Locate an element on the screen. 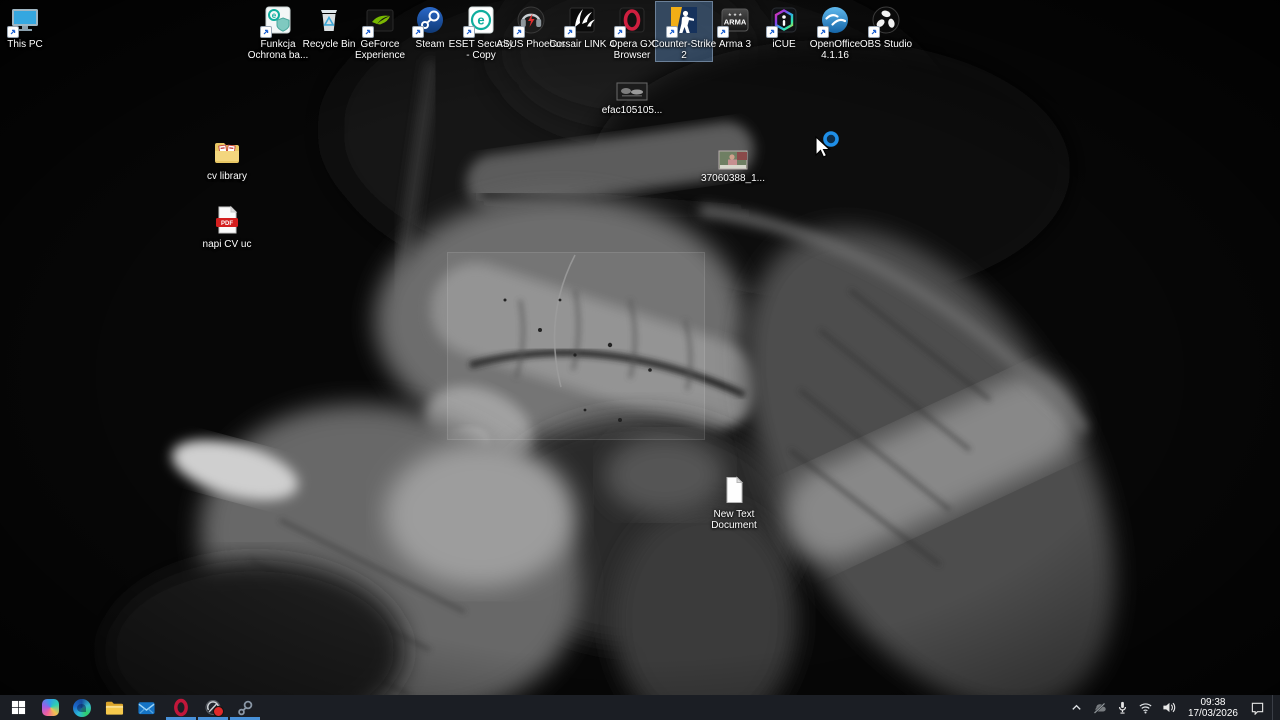  volume-icon is located at coordinates (1169, 707).